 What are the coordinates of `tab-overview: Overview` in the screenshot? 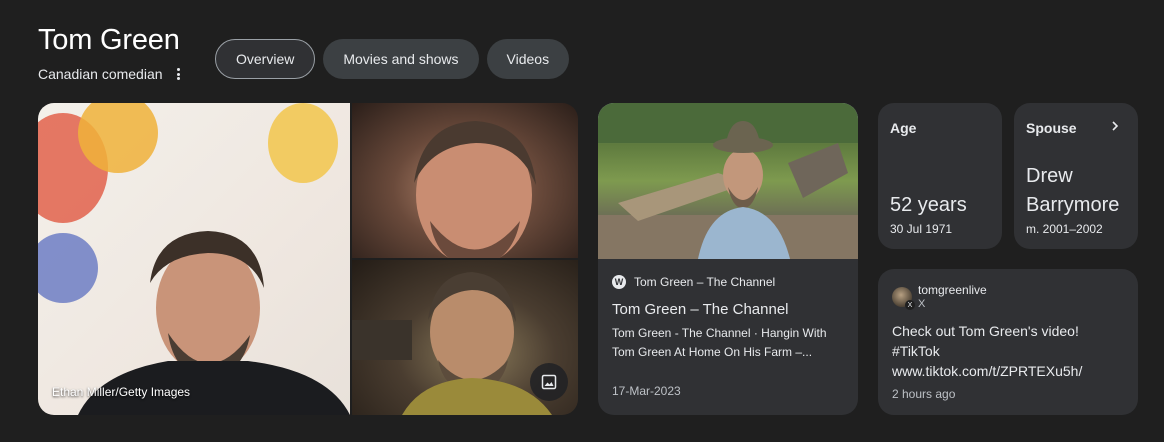 It's located at (265, 59).